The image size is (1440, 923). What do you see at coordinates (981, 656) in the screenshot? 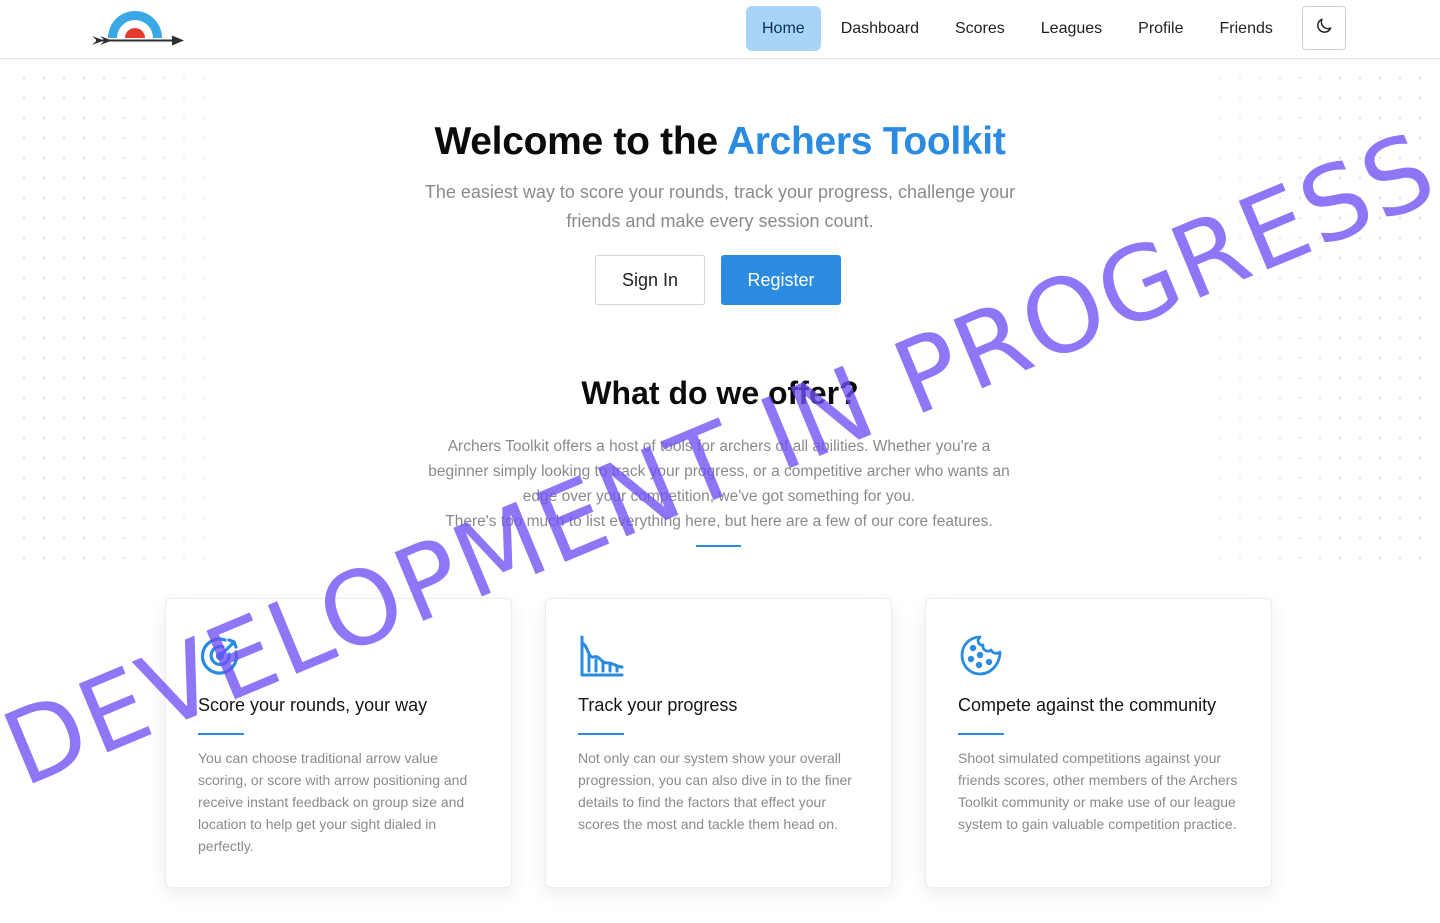
I see `cookie-icon` at bounding box center [981, 656].